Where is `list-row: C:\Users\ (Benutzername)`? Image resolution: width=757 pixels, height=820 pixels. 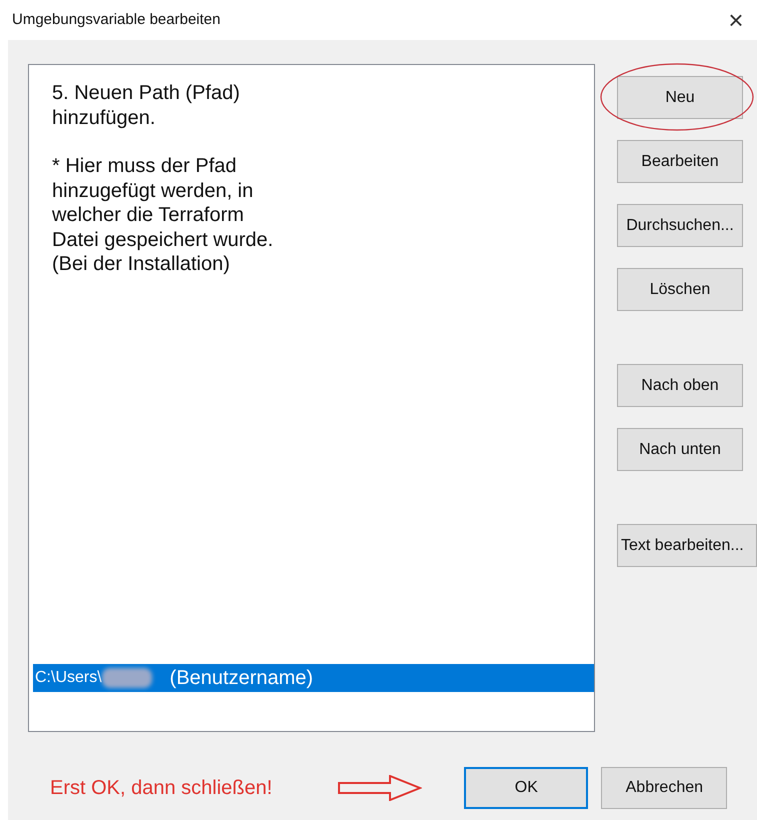 list-row: C:\Users\ (Benutzername) is located at coordinates (313, 678).